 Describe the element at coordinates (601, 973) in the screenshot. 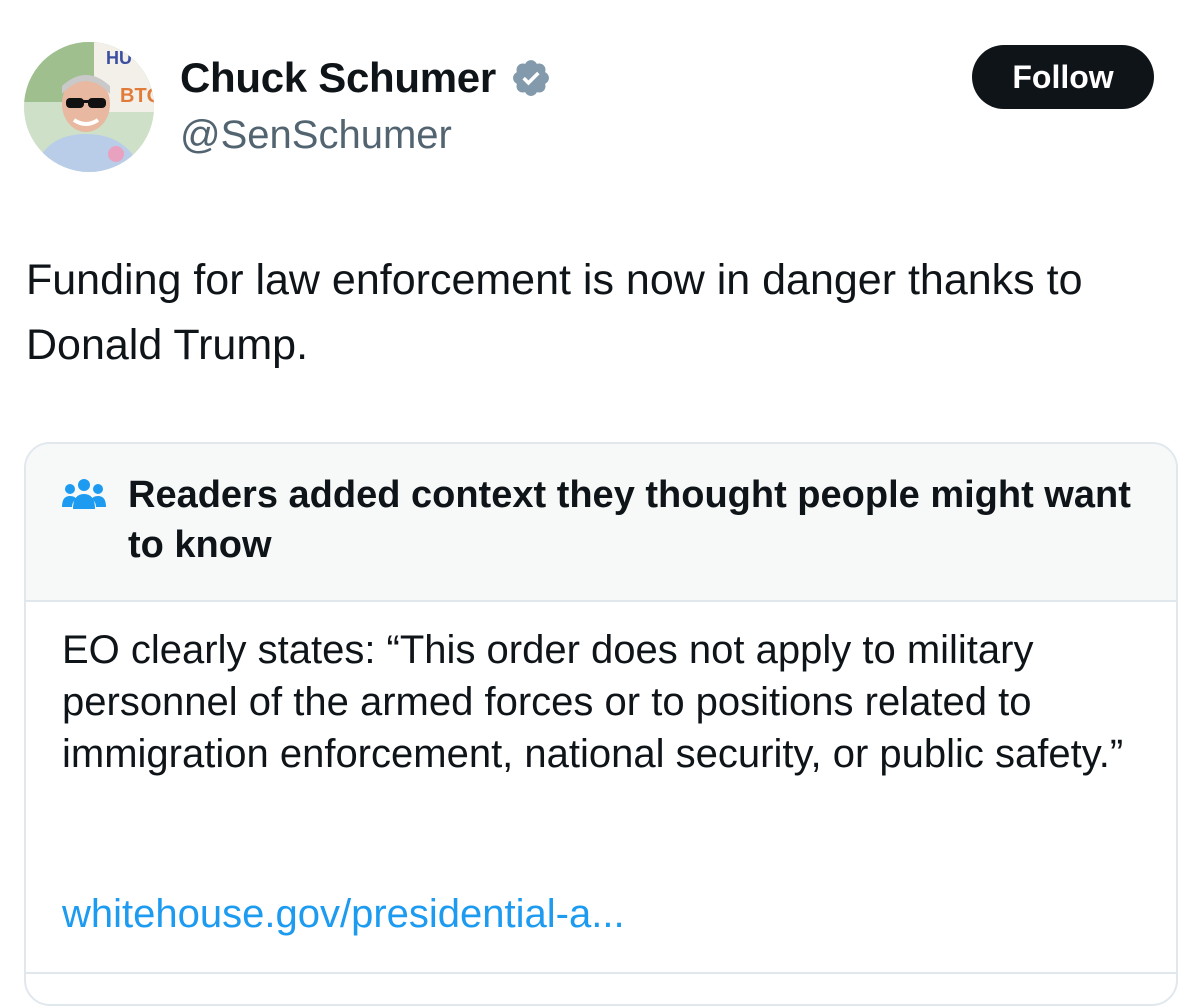

I see `note-divider` at that location.